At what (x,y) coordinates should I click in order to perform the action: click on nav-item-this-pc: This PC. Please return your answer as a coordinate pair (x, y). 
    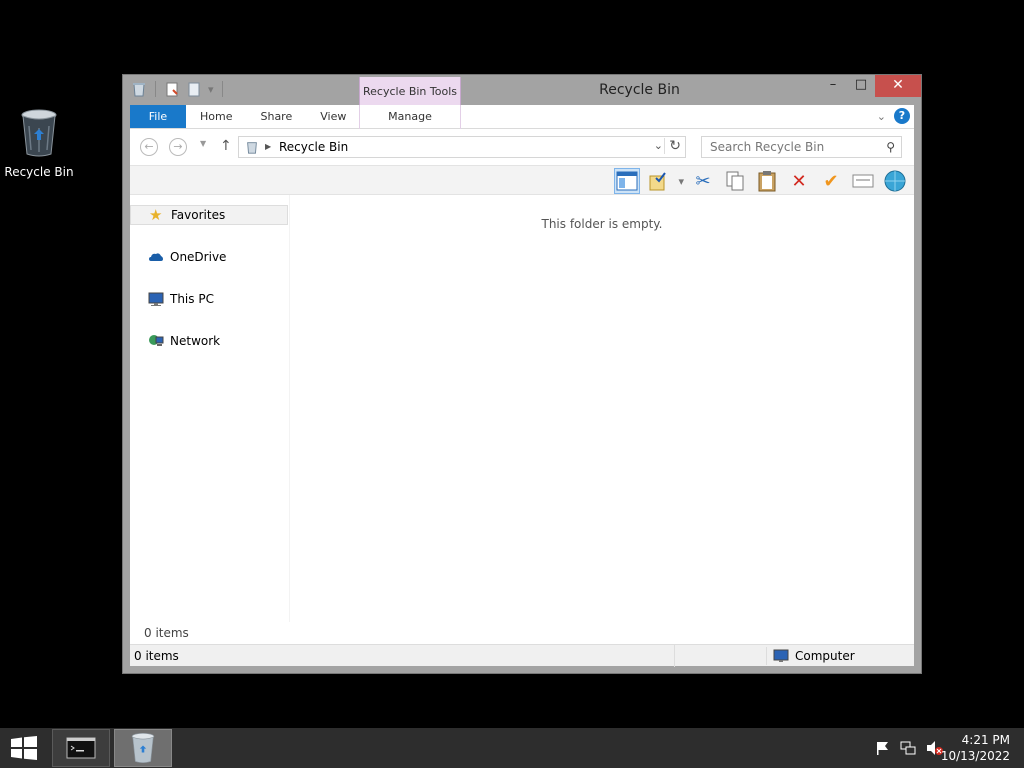
    Looking at the image, I should click on (209, 299).